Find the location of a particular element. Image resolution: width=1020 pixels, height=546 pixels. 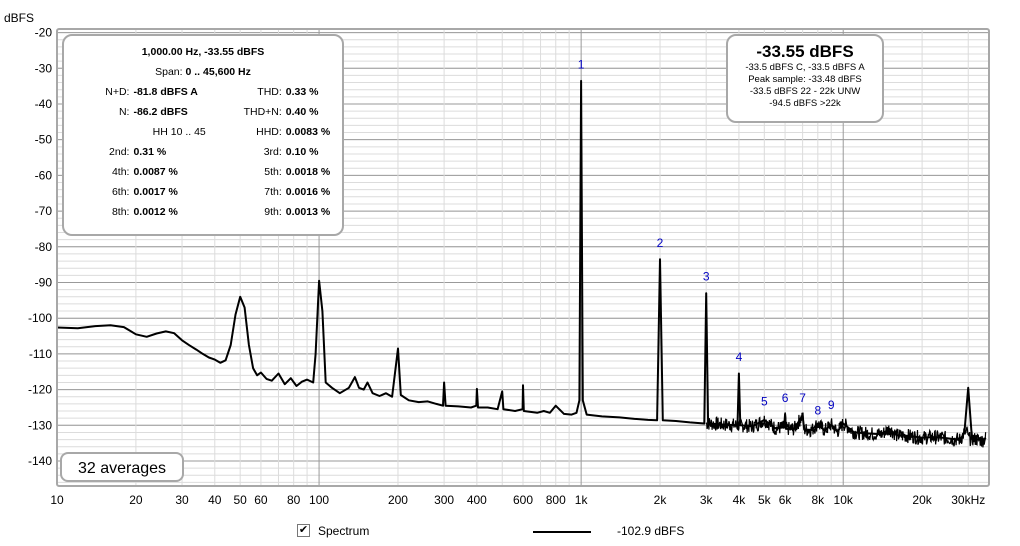

y-tick-label: -130 is located at coordinates (40, 425).